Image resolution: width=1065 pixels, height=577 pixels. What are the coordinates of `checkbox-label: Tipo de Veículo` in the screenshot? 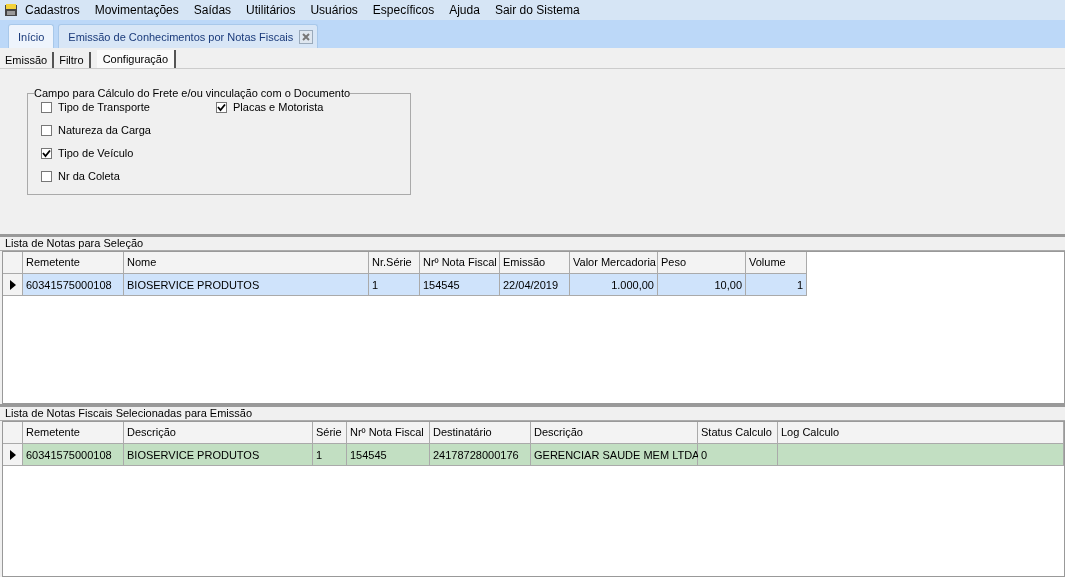 It's located at (96, 153).